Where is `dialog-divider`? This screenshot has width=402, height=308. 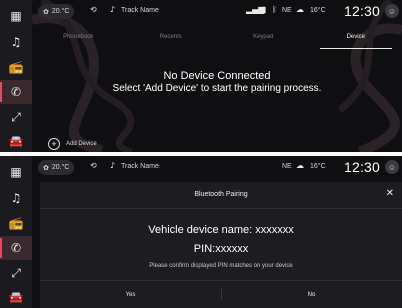 dialog-divider is located at coordinates (221, 208).